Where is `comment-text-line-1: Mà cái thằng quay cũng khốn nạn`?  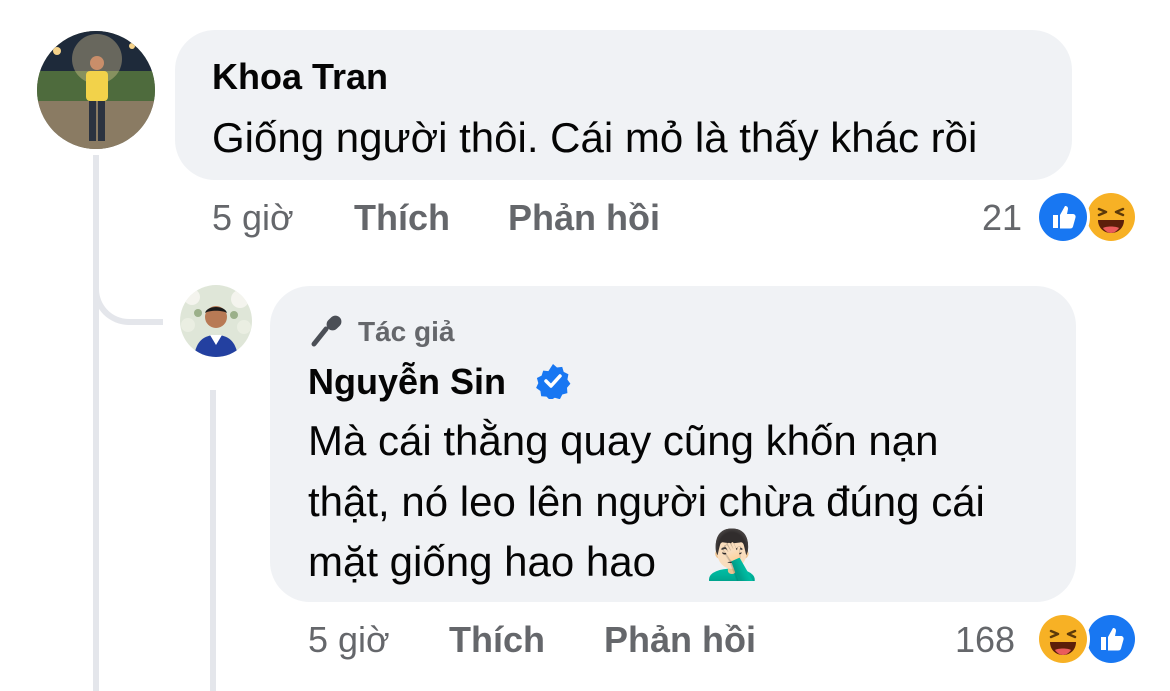 comment-text-line-1: Mà cái thằng quay cũng khốn nạn is located at coordinates (623, 440).